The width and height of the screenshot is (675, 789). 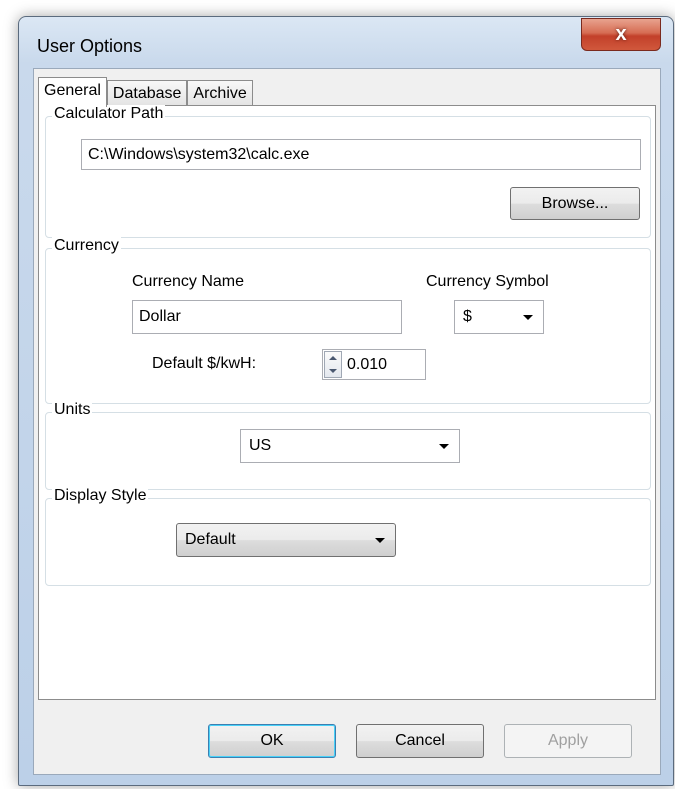 What do you see at coordinates (272, 741) in the screenshot?
I see `ok-button: OK` at bounding box center [272, 741].